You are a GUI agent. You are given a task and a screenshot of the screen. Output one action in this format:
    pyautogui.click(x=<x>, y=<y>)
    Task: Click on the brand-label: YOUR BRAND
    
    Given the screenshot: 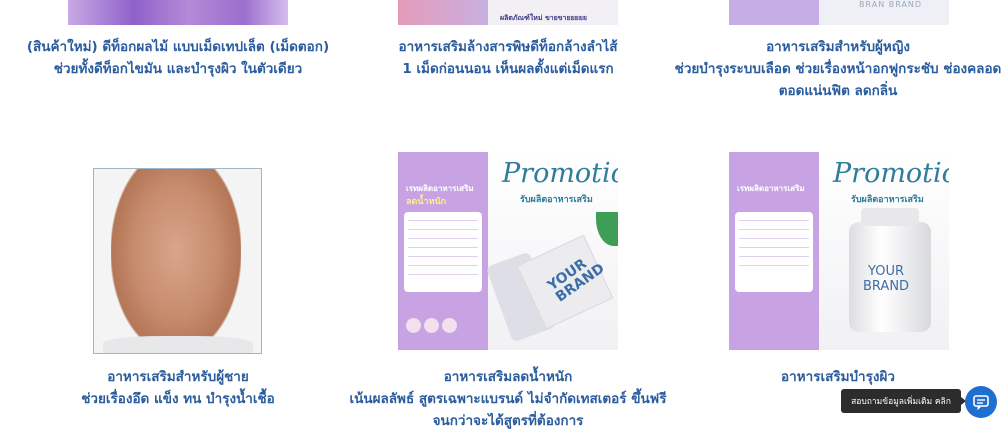 What is the action you would take?
    pyautogui.click(x=886, y=279)
    